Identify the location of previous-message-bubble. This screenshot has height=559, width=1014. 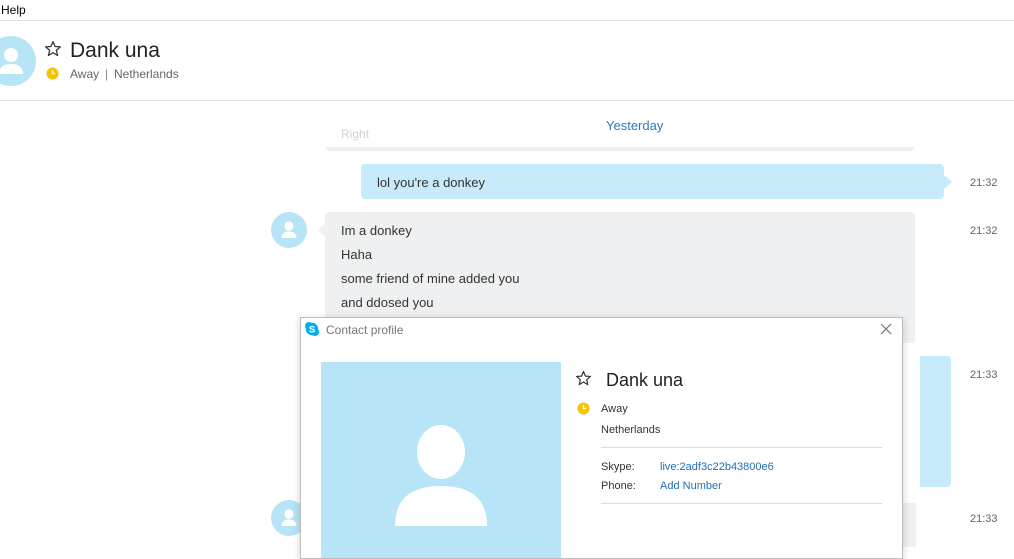
(620, 149).